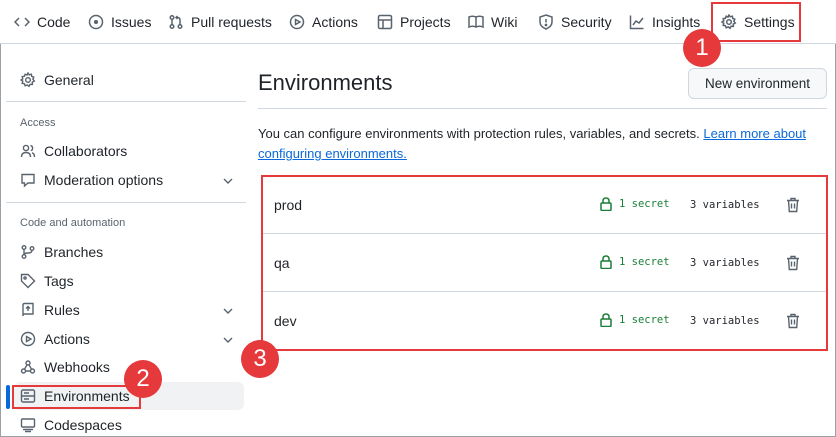 The height and width of the screenshot is (437, 836). Describe the element at coordinates (325, 82) in the screenshot. I see `page-title: Environments` at that location.